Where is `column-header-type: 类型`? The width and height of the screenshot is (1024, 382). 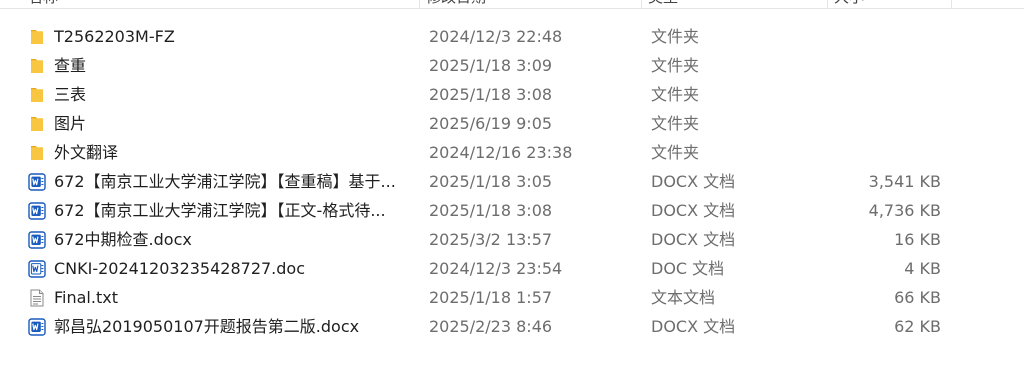 column-header-type: 类型 is located at coordinates (735, 4).